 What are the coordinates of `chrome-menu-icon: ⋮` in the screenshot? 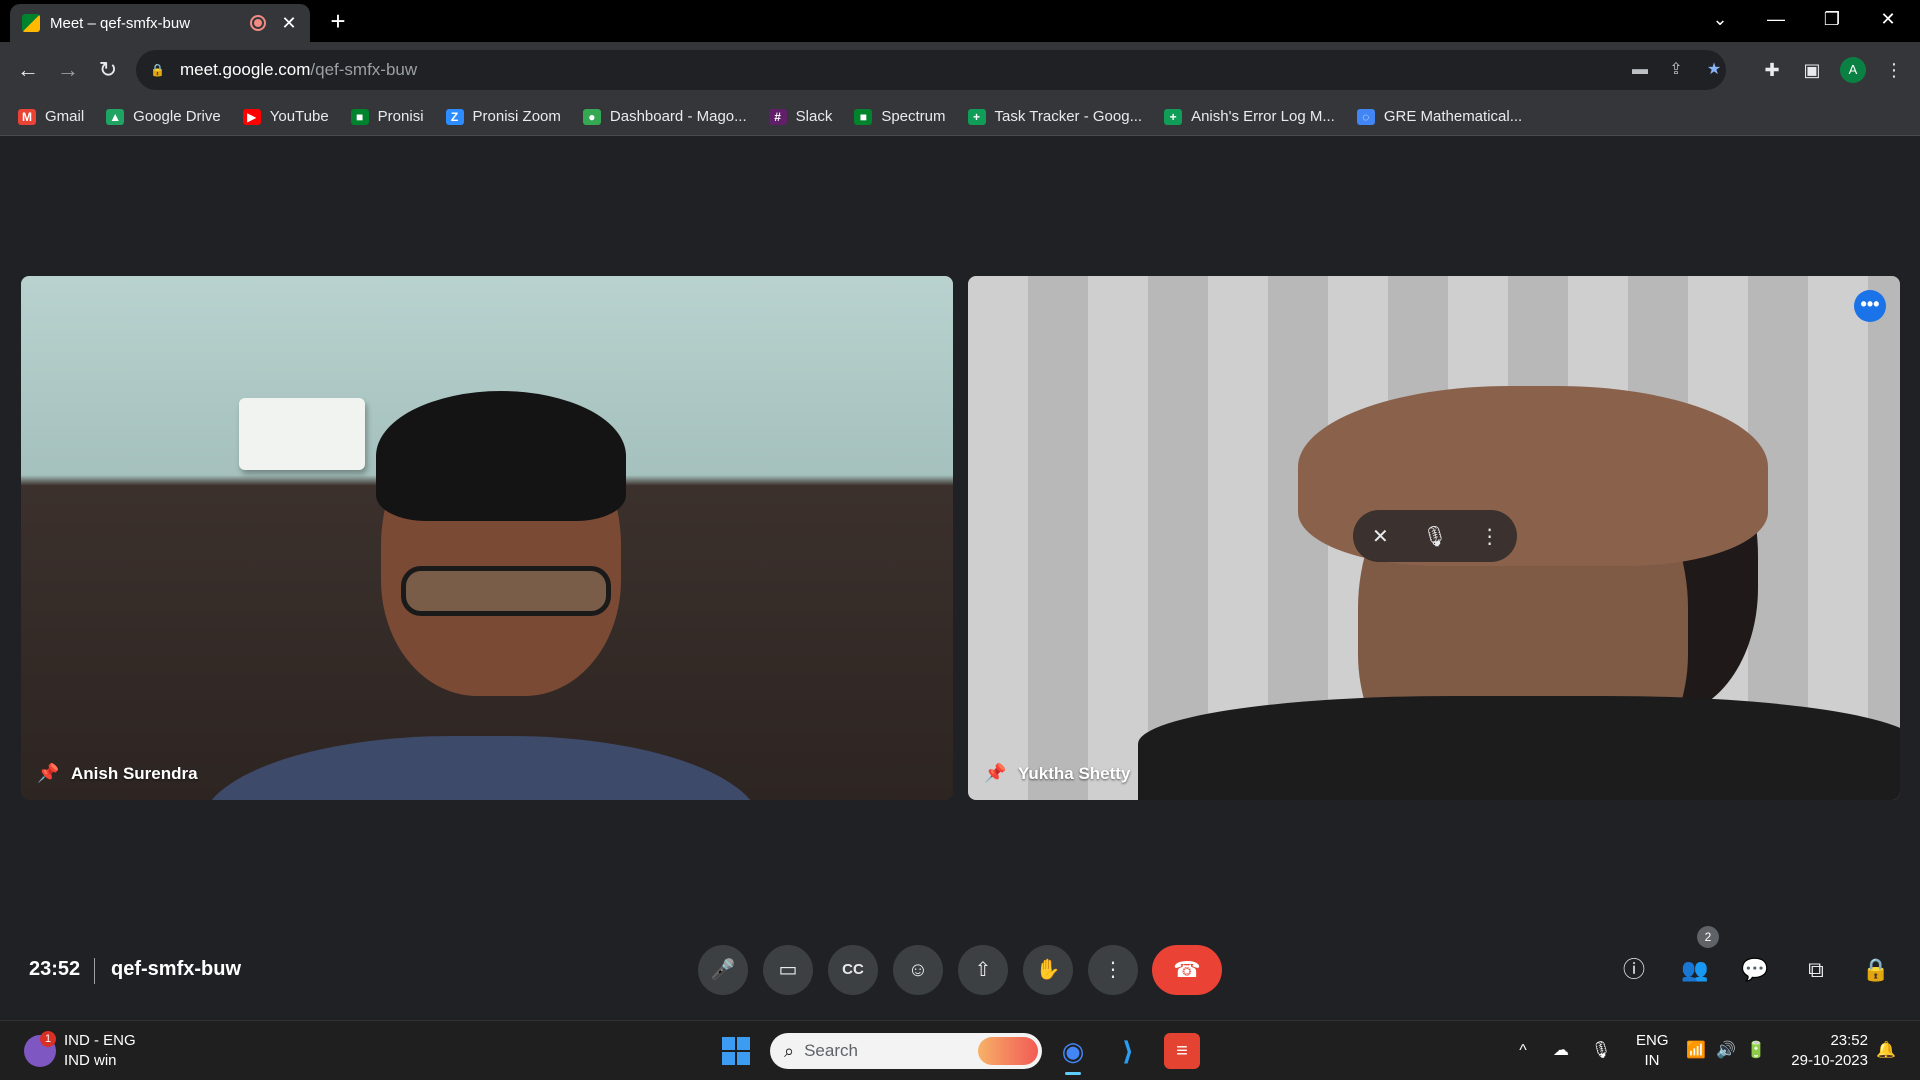 It's located at (1894, 70).